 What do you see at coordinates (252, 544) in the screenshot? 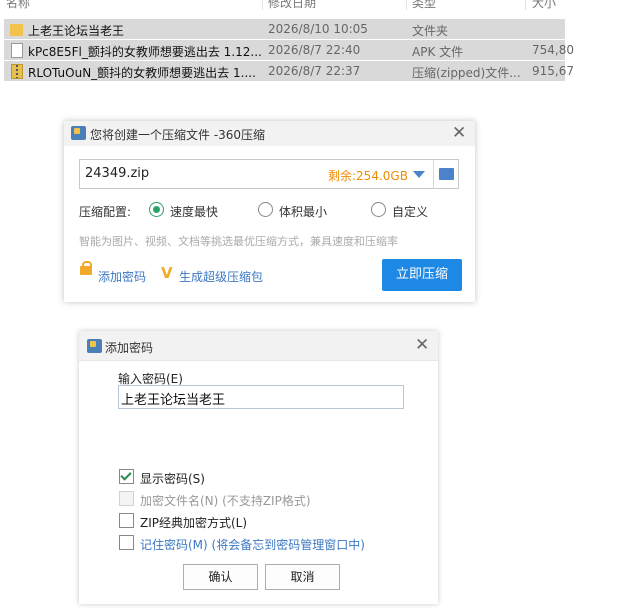
I see `remember-password-label: 记住密码(M) (将会备忘到密码管理窗口中)` at bounding box center [252, 544].